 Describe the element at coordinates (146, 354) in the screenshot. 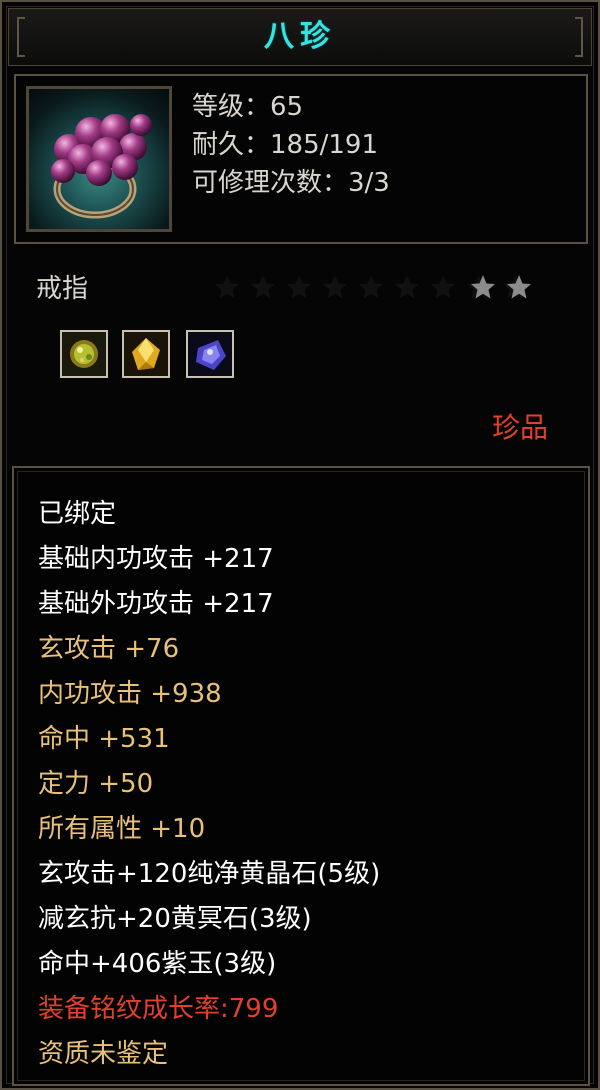

I see `gold-crystal-icon` at that location.